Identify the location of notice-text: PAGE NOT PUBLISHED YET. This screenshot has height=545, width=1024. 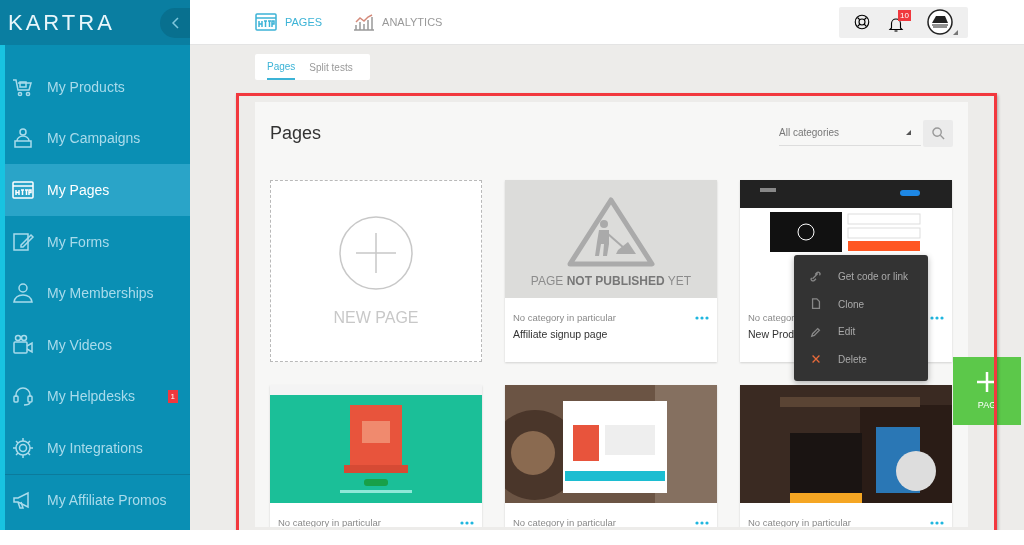
(611, 281).